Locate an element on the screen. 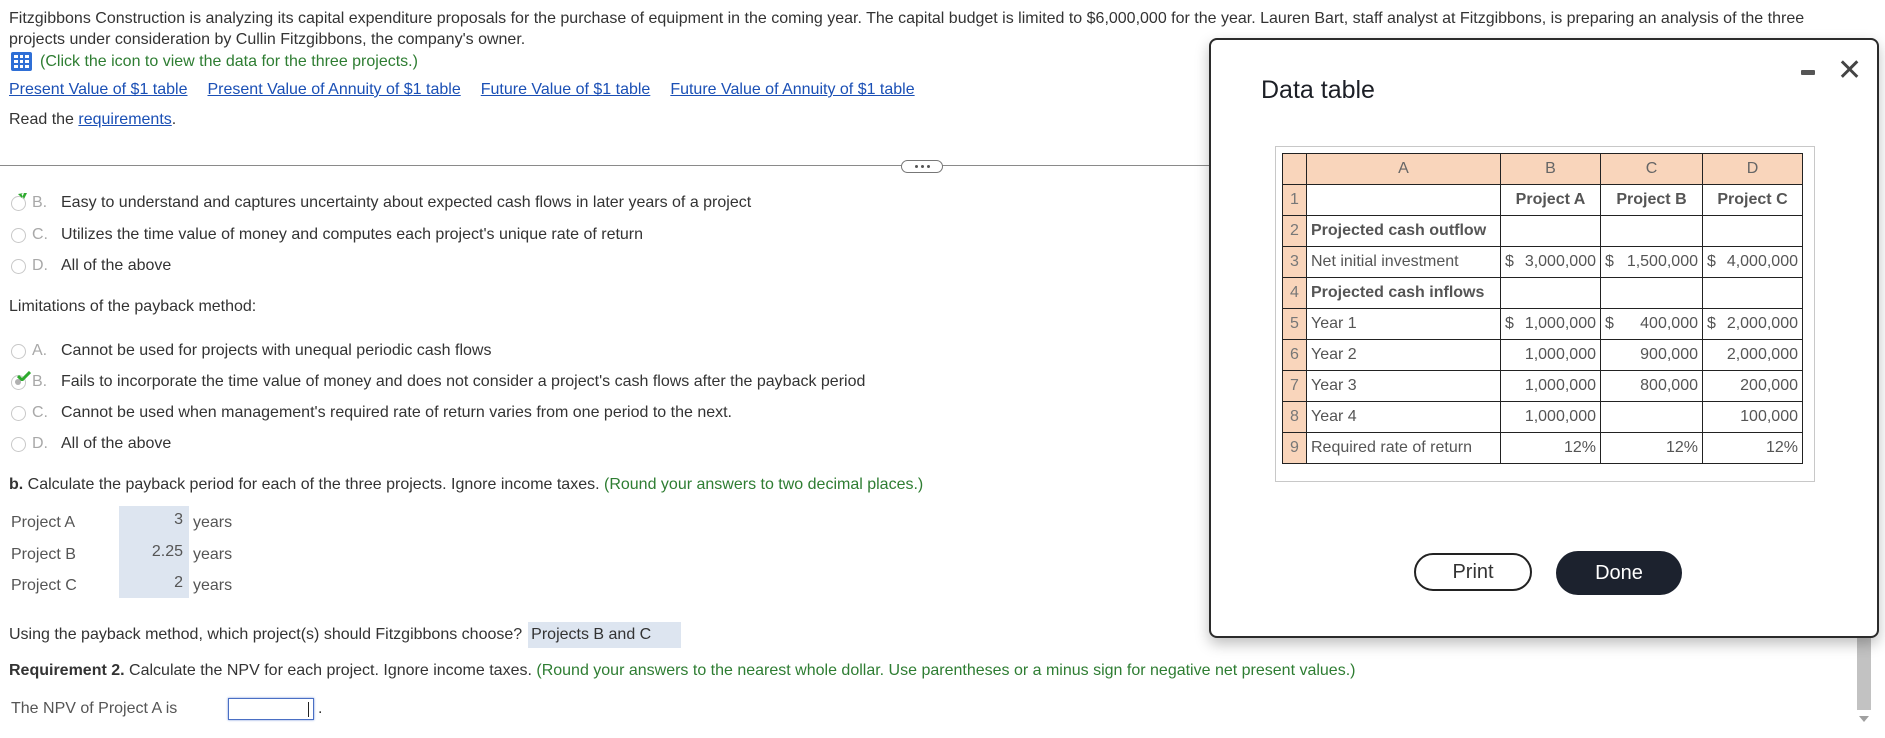 The height and width of the screenshot is (738, 1885). close-icon: ✕ is located at coordinates (1849, 71).